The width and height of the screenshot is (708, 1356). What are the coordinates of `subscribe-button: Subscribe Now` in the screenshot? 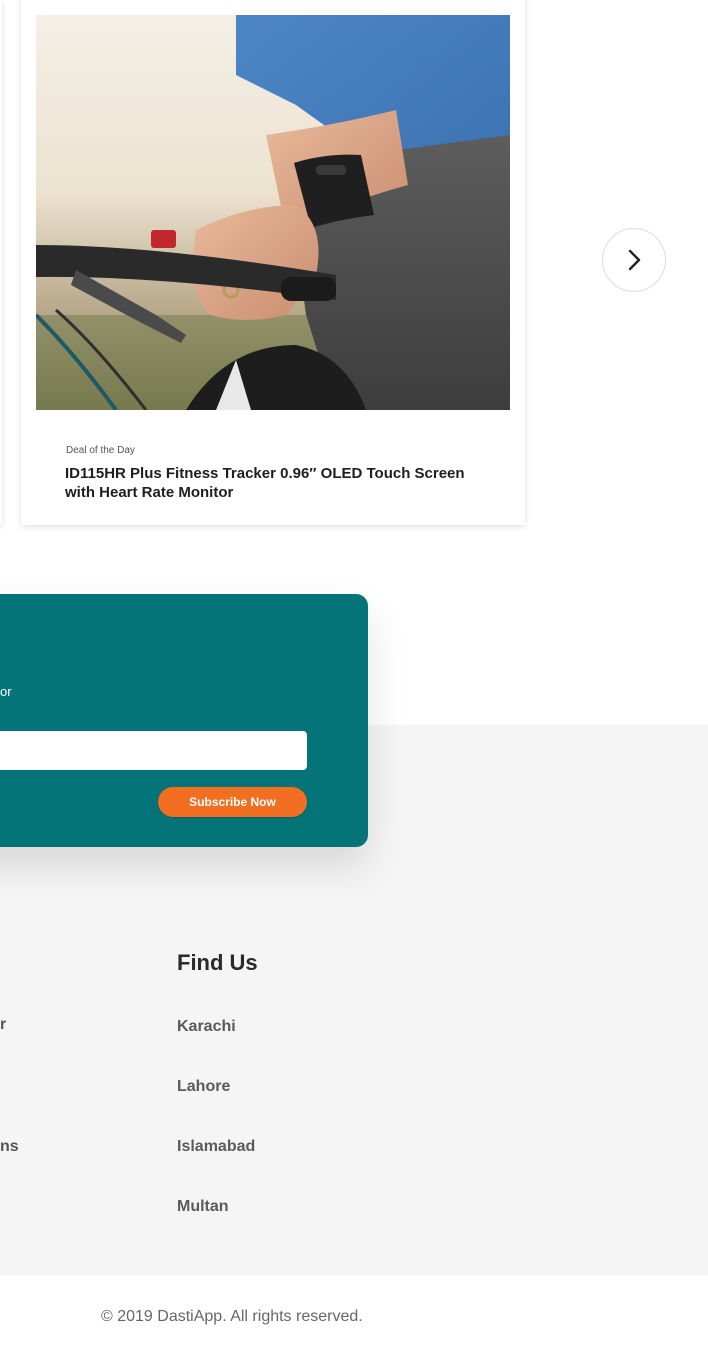 It's located at (232, 802).